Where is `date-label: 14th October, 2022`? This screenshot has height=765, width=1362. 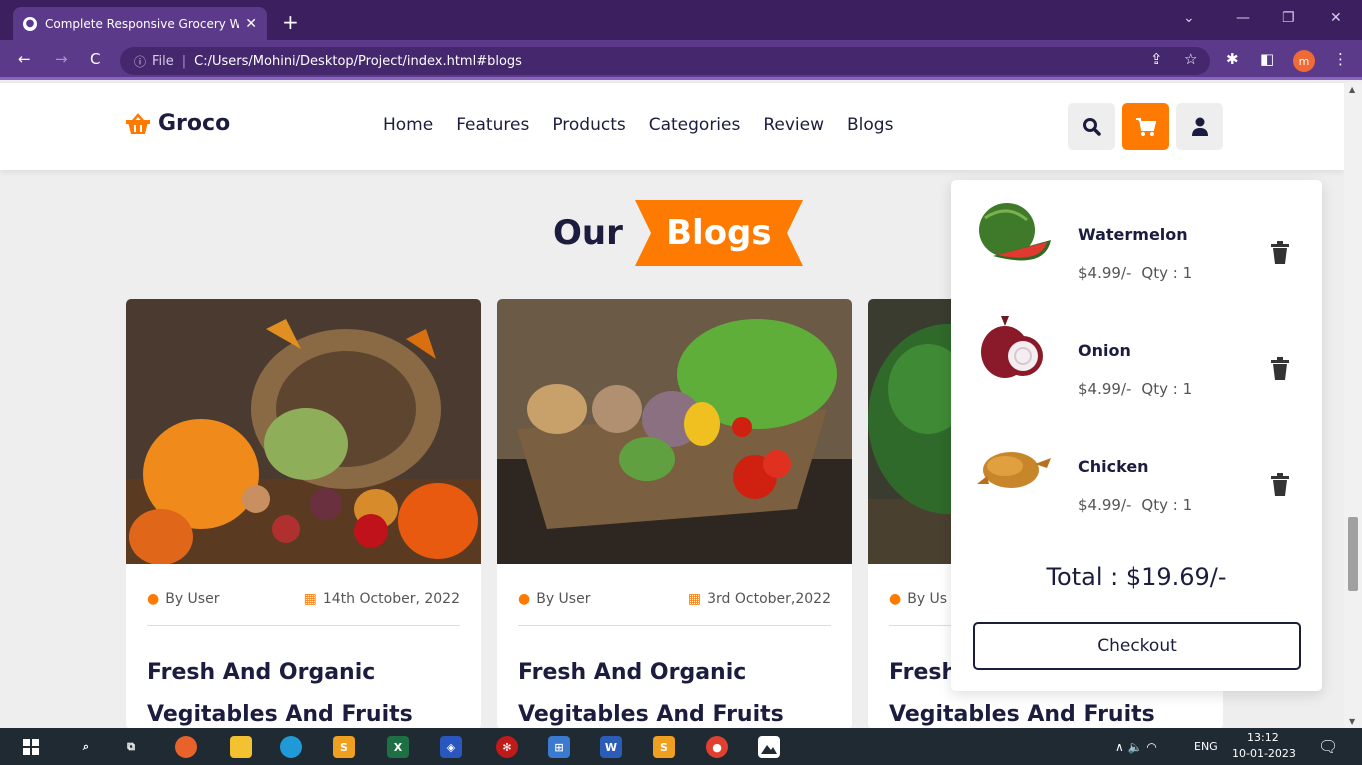
date-label: 14th October, 2022 is located at coordinates (391, 599).